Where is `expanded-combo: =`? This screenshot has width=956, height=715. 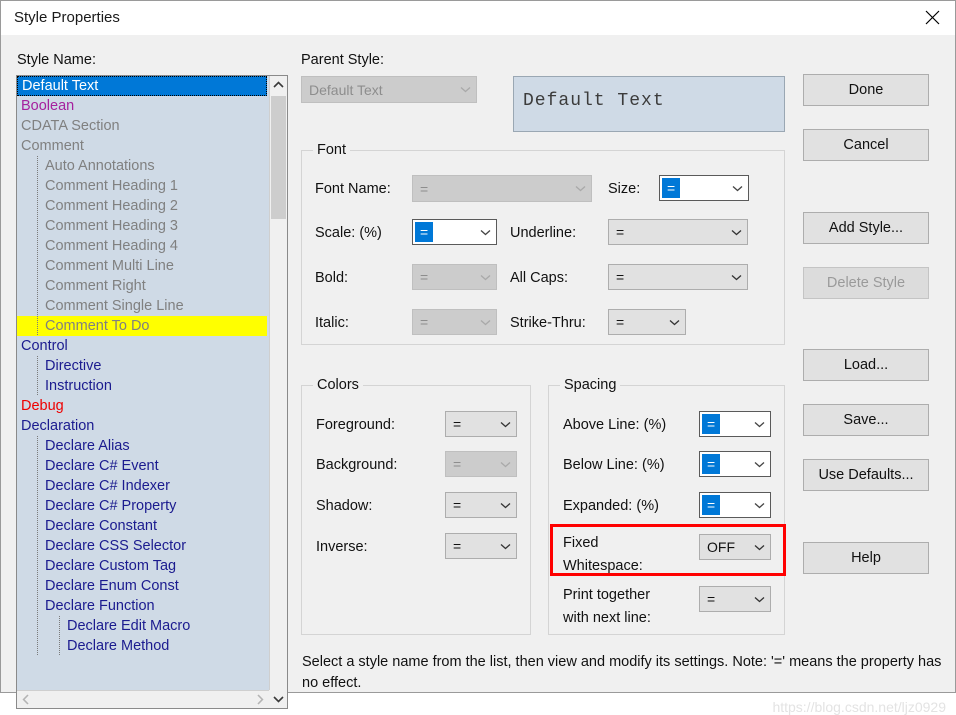 expanded-combo: = is located at coordinates (735, 505).